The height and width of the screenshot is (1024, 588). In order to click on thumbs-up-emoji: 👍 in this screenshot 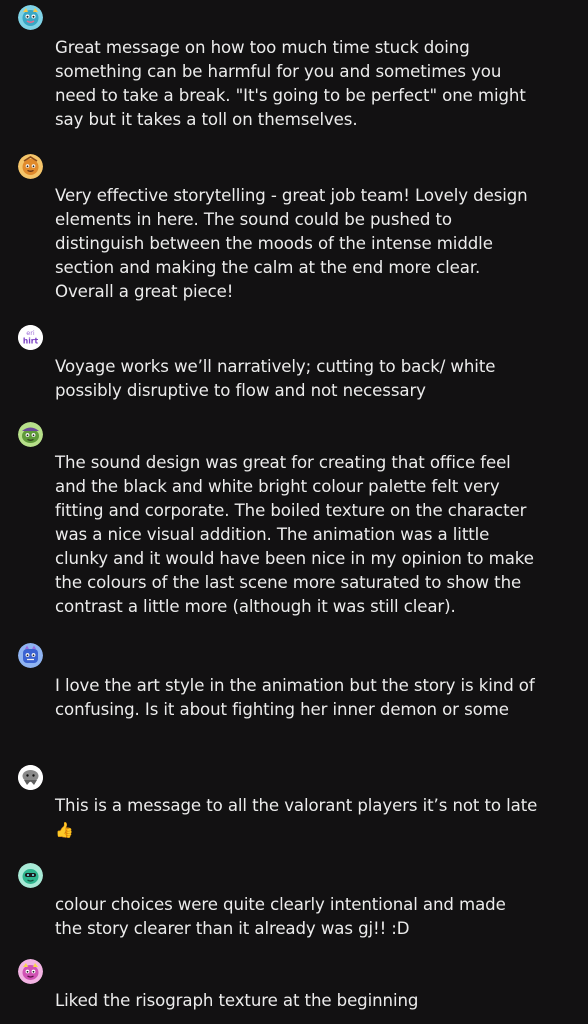, I will do `click(64, 830)`.